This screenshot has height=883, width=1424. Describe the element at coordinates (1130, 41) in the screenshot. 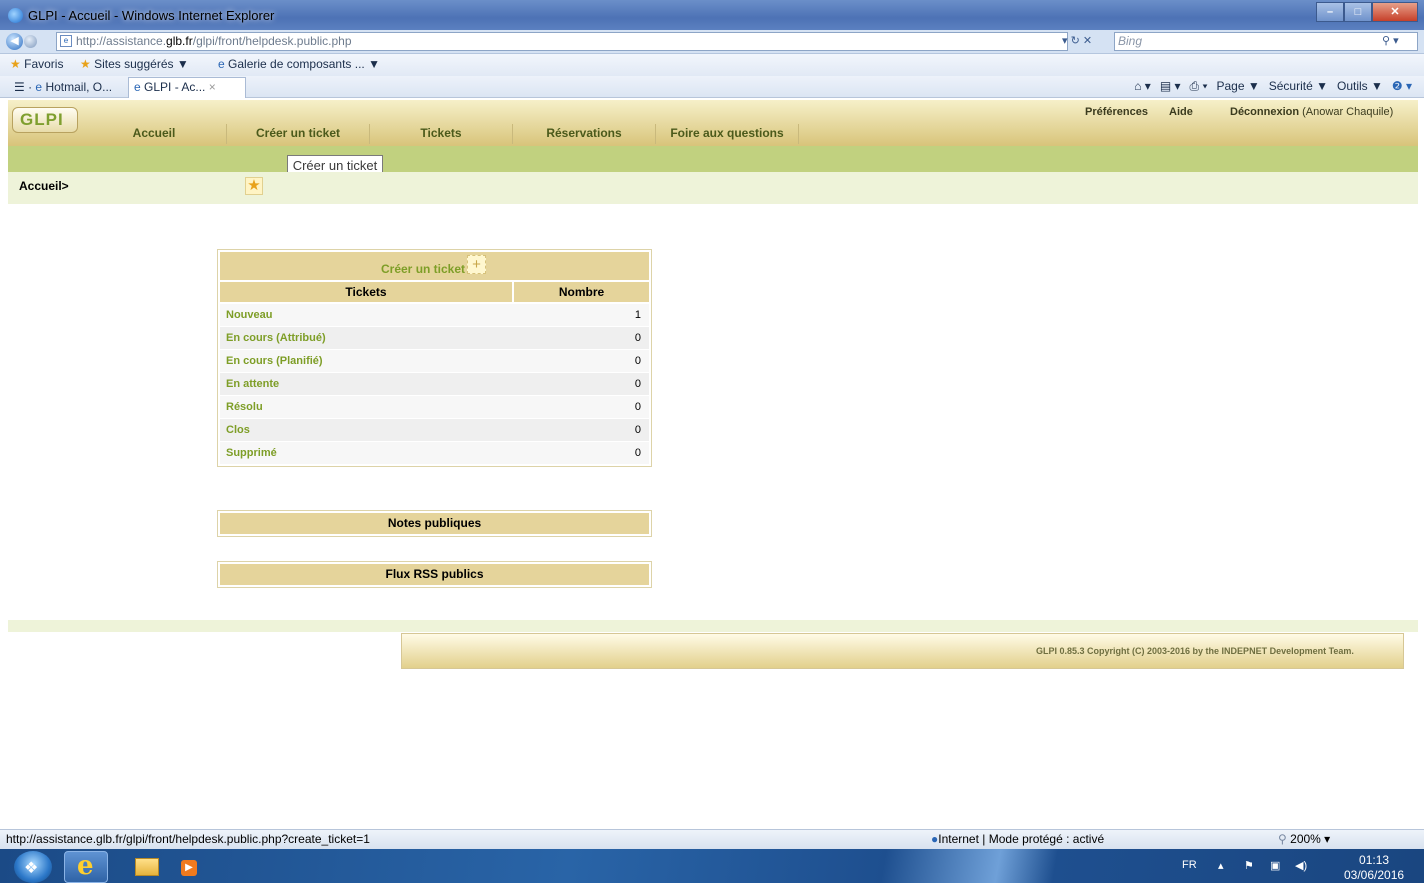

I see `search-placeholder: Bing` at that location.